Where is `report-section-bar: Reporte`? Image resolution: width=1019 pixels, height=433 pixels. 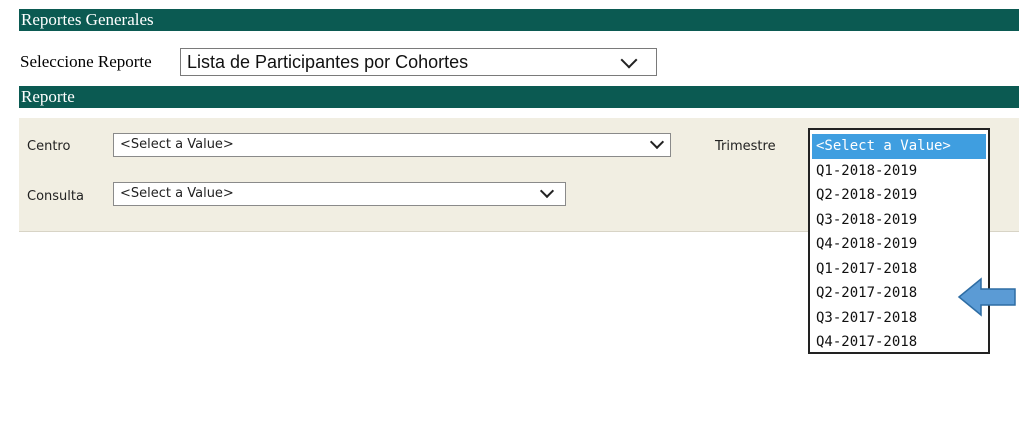
report-section-bar: Reporte is located at coordinates (519, 97).